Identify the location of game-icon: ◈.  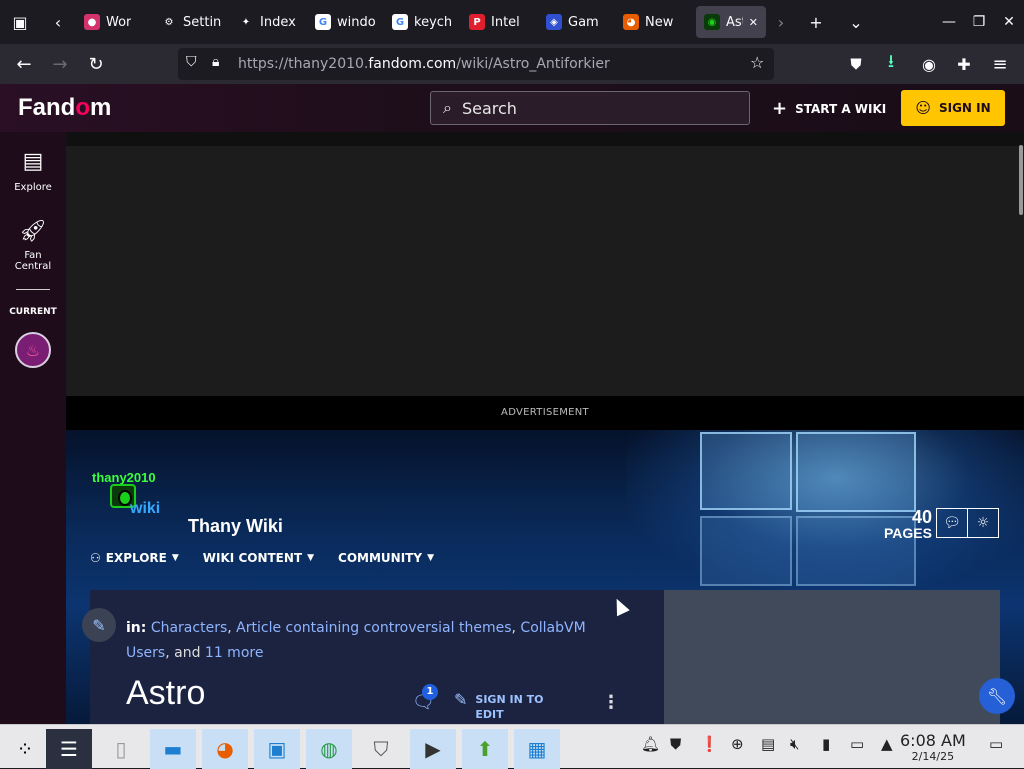
(554, 22).